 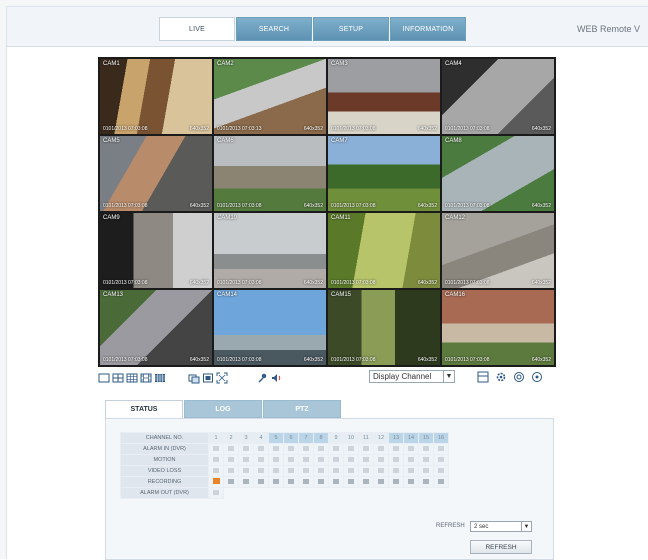 I want to click on camera-name: CAM2, so click(x=225, y=64).